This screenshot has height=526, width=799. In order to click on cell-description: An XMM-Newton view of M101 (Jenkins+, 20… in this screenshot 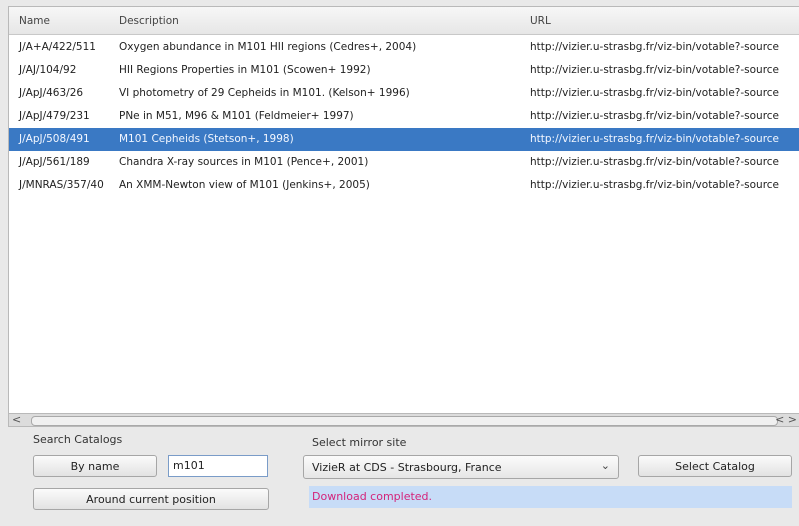, I will do `click(244, 185)`.